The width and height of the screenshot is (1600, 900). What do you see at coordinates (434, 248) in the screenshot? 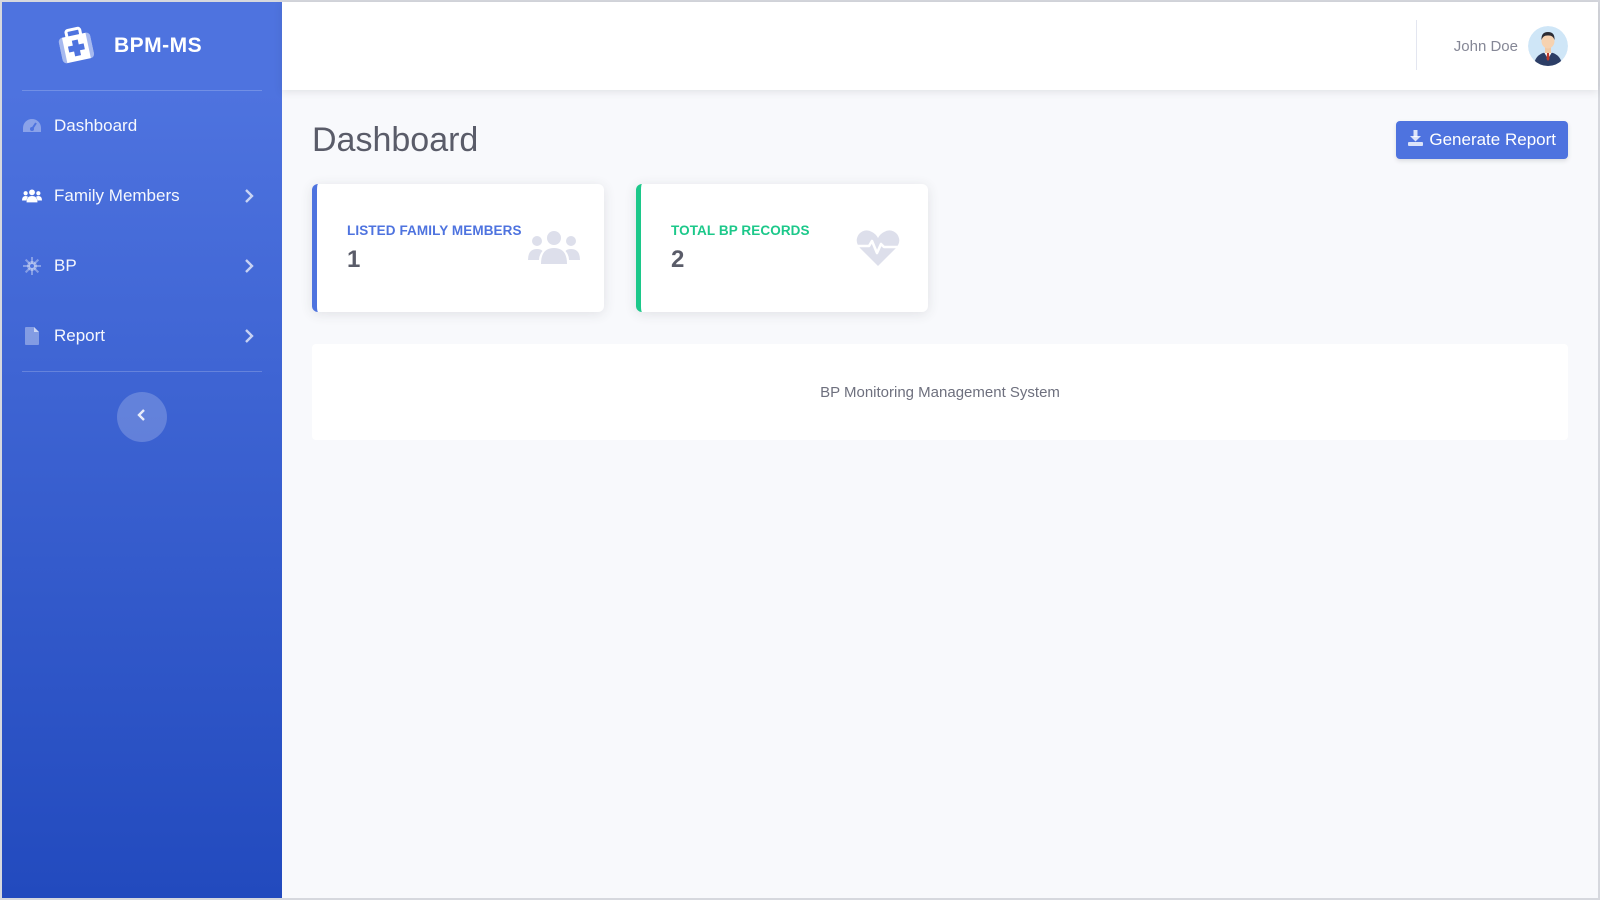
I see `stat-card-body: LISTED FAMILY MEMBERS 1` at bounding box center [434, 248].